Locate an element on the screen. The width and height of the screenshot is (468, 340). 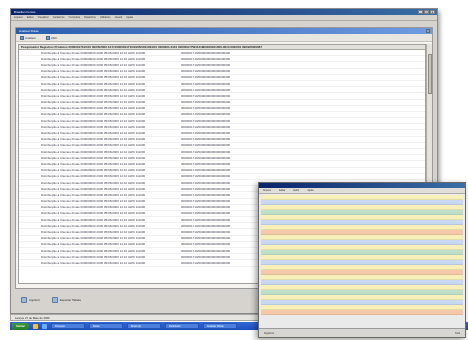
inset-menu-item: Arquivo is located at coordinates (267, 190).